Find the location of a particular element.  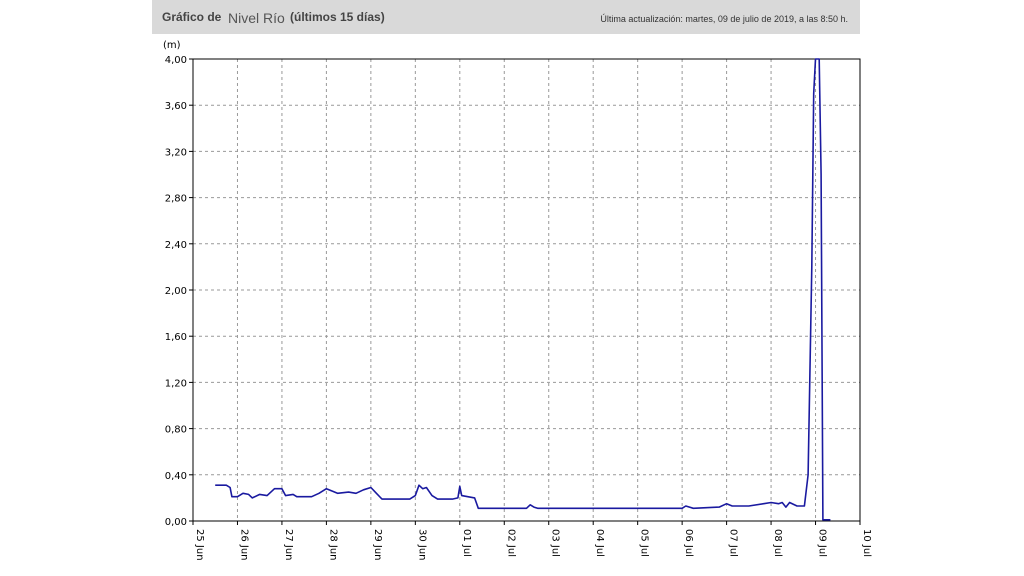

x-tick-label: 09 Jul is located at coordinates (822, 543).